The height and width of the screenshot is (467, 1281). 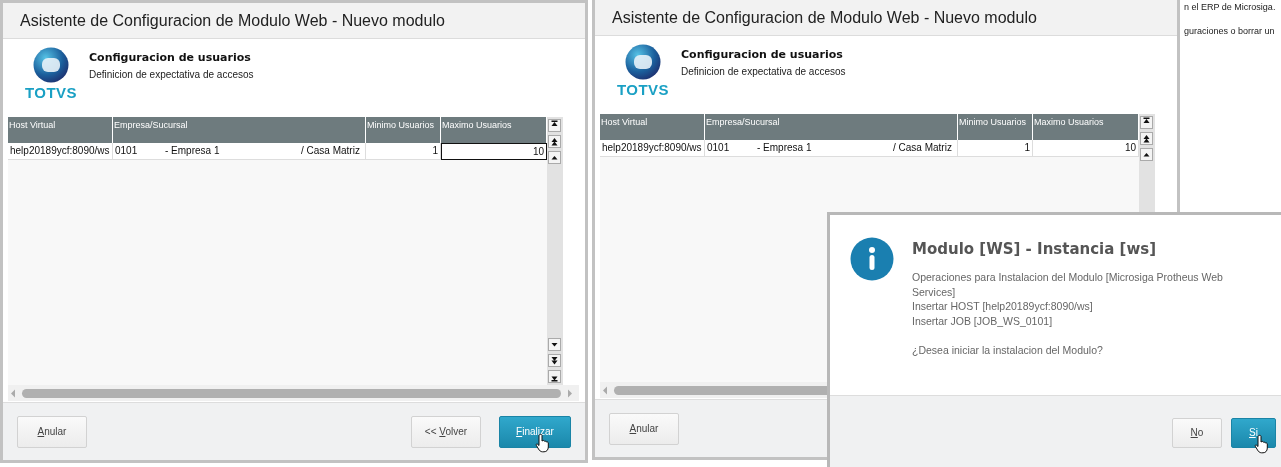 I want to click on dialog-message: Insertar JOB [JOB_WS_0101], so click(x=983, y=320).